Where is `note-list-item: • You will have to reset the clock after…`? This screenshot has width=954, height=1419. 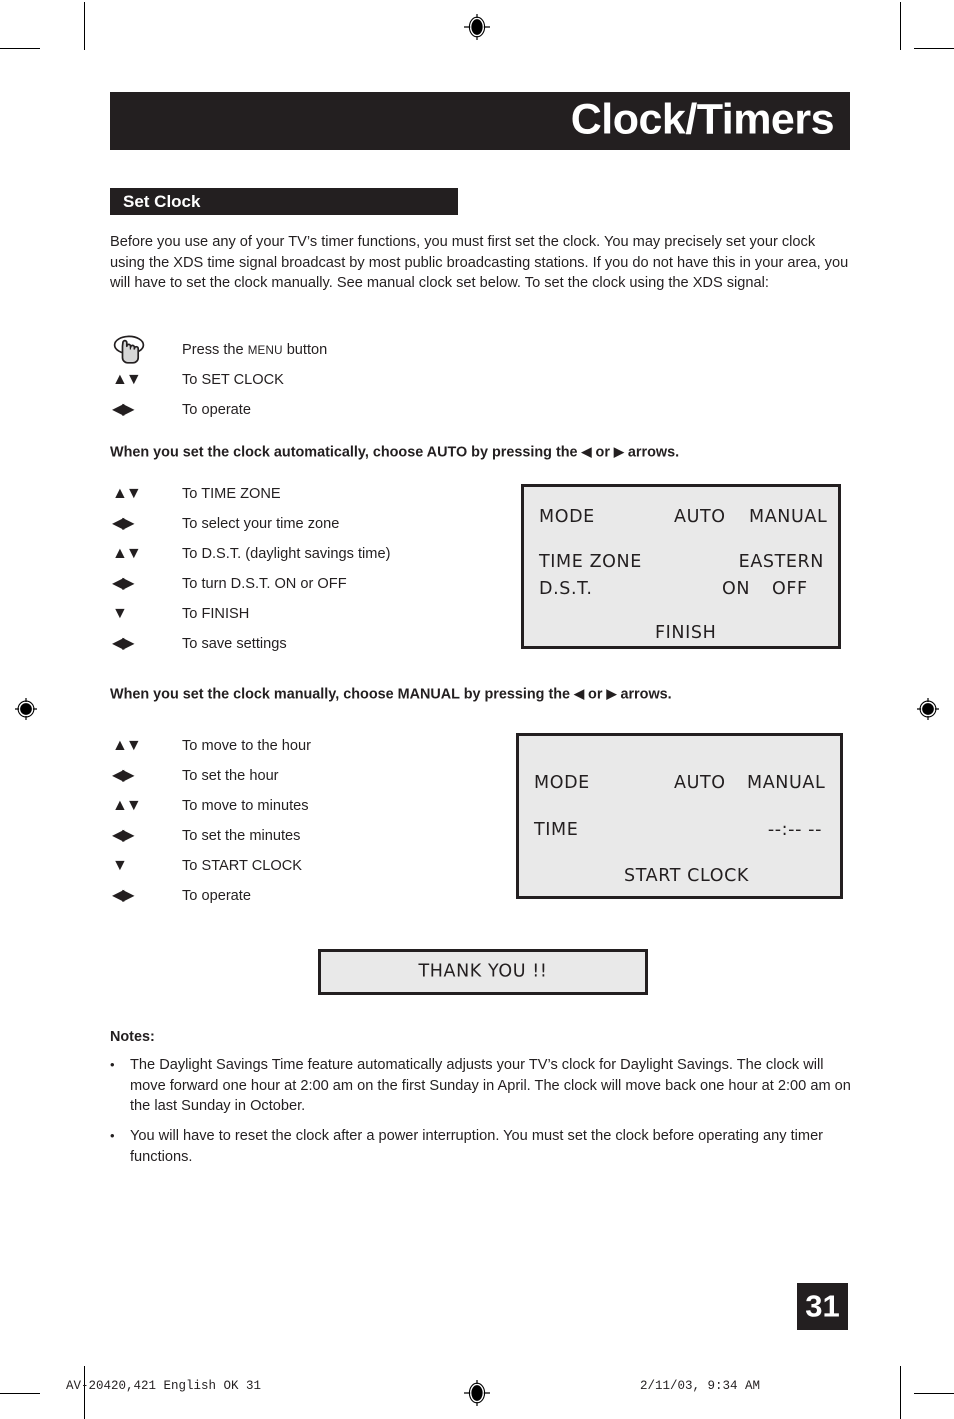
note-list-item: • You will have to reset the clock after… is located at coordinates (481, 1146).